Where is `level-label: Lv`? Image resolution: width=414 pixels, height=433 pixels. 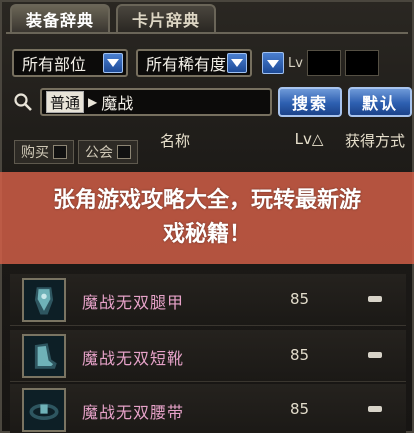 level-label: Lv is located at coordinates (295, 63).